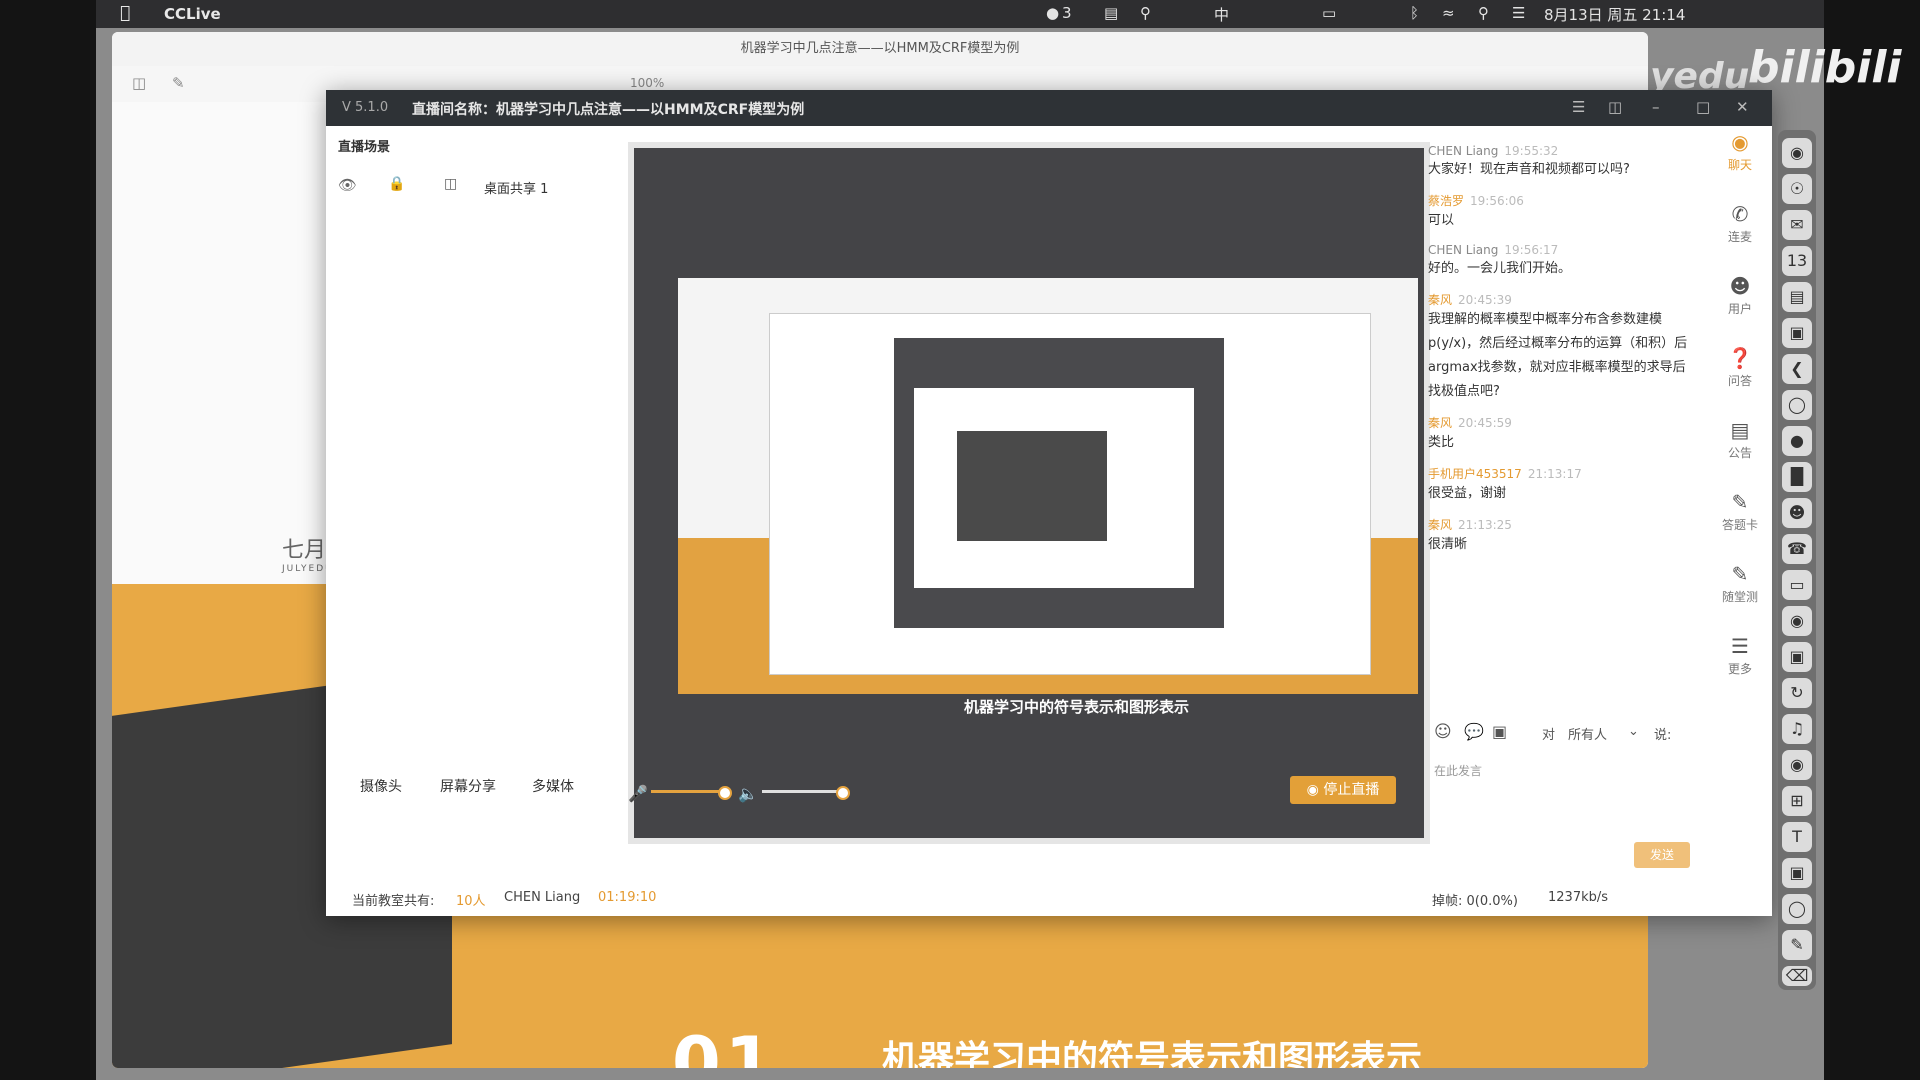  I want to click on side-tabs: ◉ 聊天 ✆ 连麦 ☻ 用户 ❓ 问答 ▤ 公告 ✎ 答题卡 ✎ 随堂测 ☰ 更多, so click(1740, 510).